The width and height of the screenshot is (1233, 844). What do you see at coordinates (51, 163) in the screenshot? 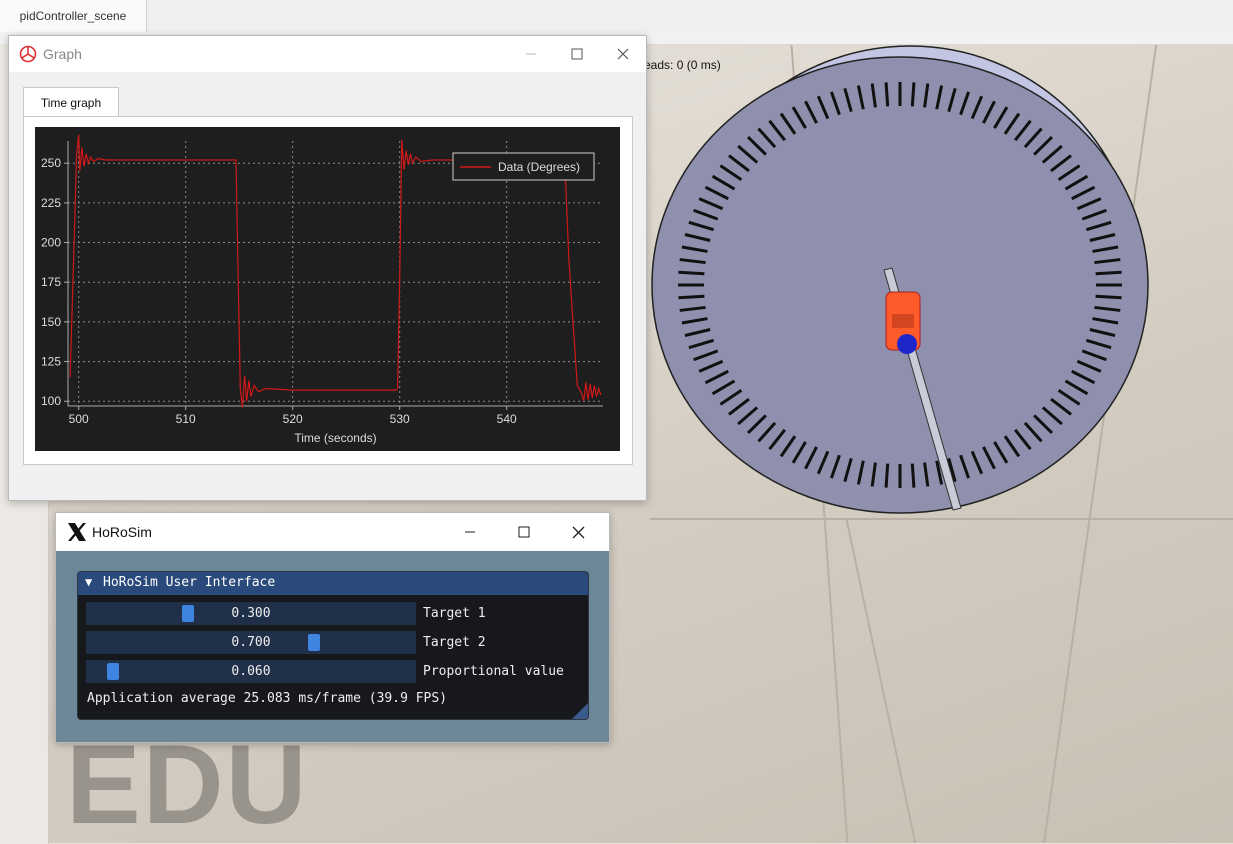
I see `y-tick-label: 250` at bounding box center [51, 163].